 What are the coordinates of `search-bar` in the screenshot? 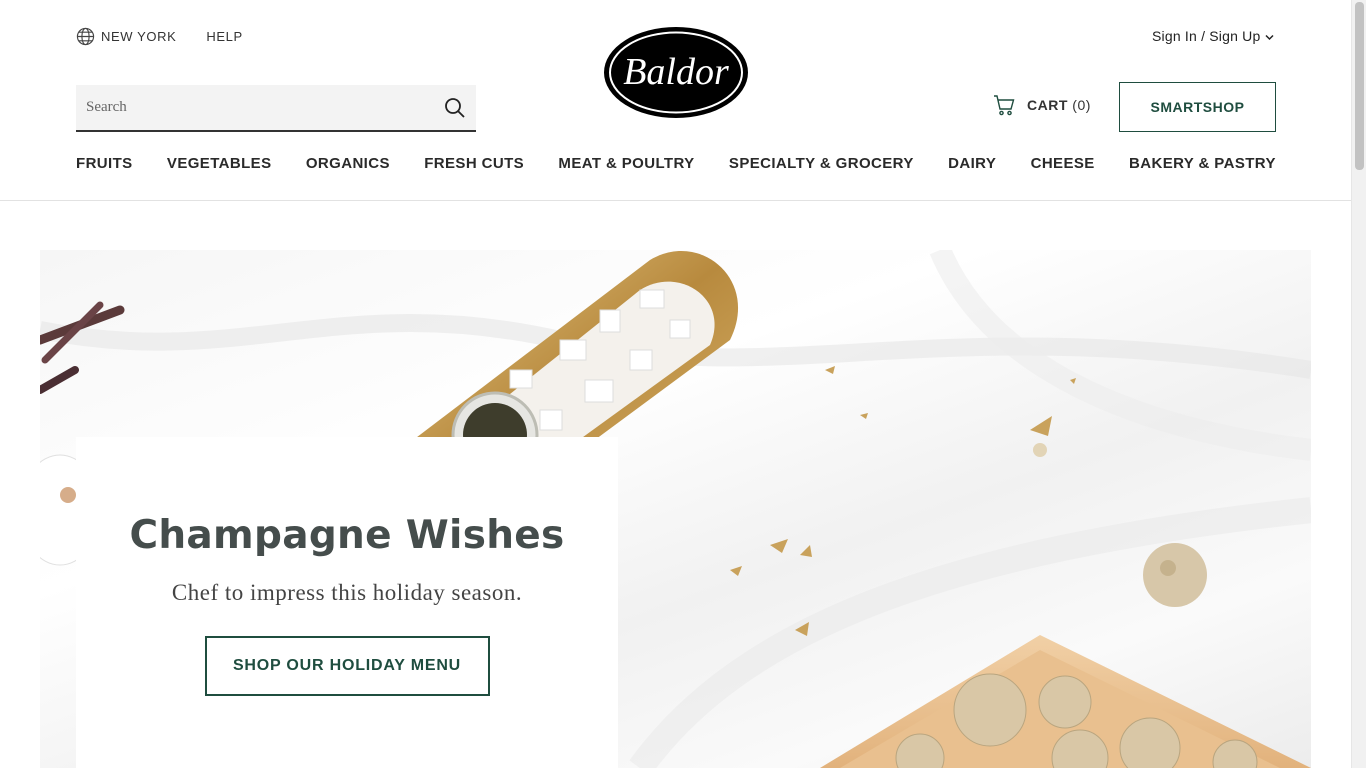 It's located at (276, 108).